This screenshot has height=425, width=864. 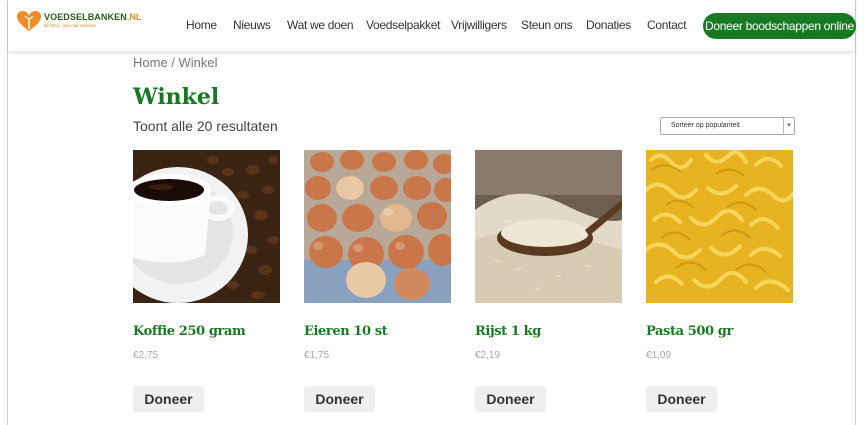 I want to click on nav-steun-ons: Steun ons, so click(x=547, y=25).